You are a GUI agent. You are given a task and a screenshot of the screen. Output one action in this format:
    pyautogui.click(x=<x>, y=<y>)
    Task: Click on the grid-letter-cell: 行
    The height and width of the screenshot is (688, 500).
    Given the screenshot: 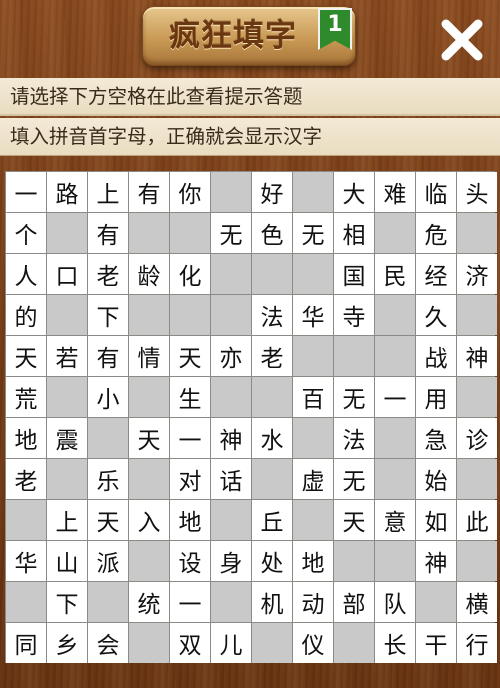 What is the action you would take?
    pyautogui.click(x=477, y=643)
    